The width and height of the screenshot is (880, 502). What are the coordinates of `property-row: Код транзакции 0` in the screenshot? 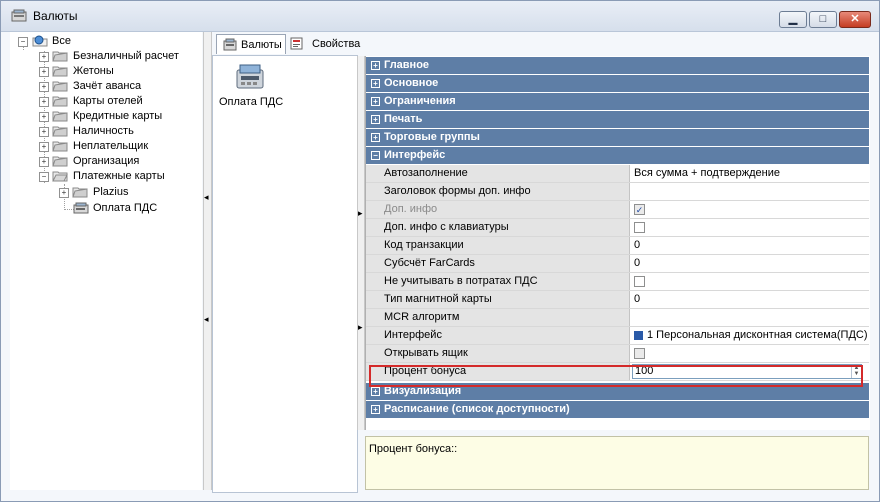 It's located at (617, 246).